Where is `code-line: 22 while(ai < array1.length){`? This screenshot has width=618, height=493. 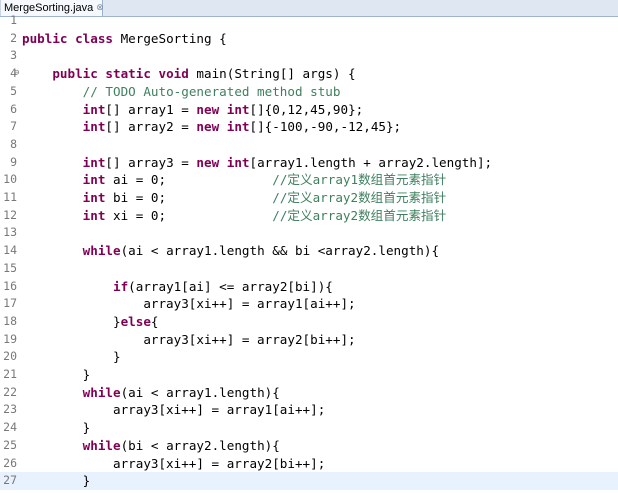 code-line: 22 while(ai < array1.length){ is located at coordinates (309, 393).